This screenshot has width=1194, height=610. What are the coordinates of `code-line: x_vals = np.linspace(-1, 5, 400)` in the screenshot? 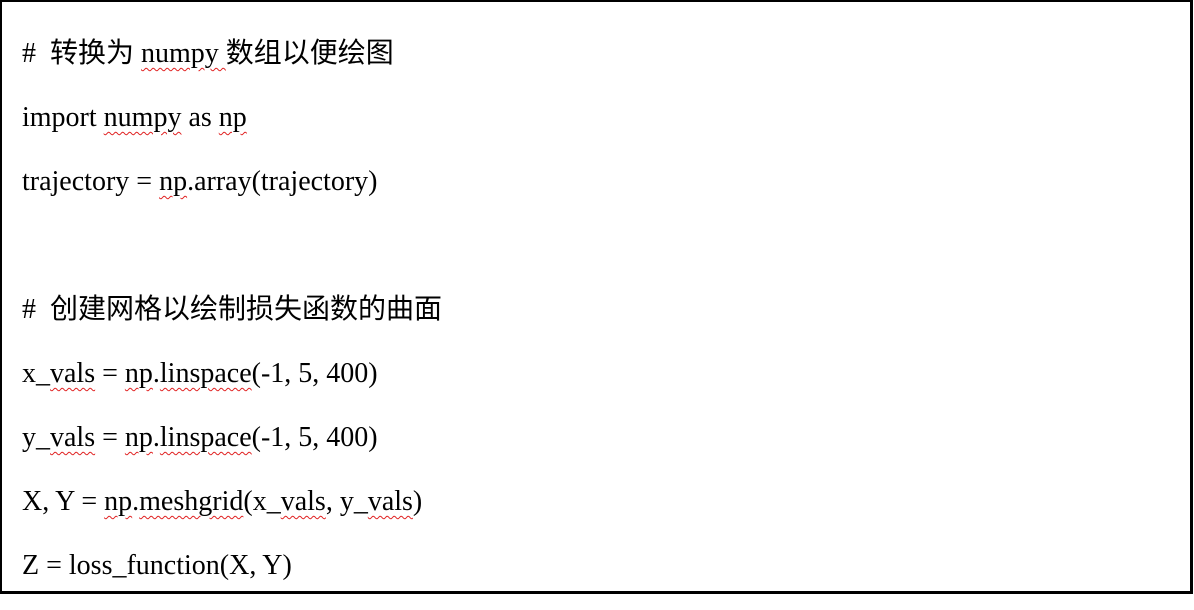 It's located at (232, 386).